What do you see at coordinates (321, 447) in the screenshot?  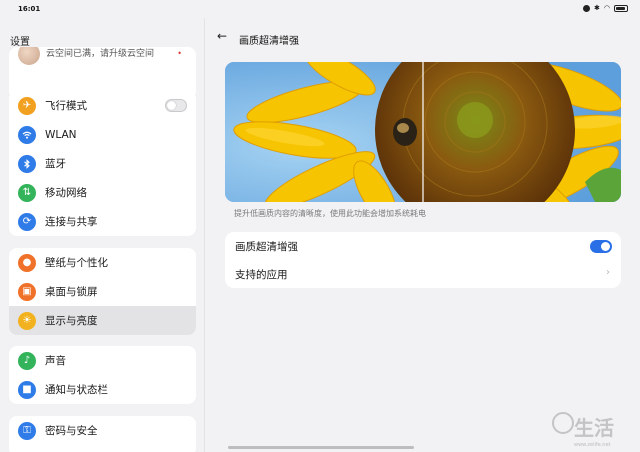 I see `home-indicator` at bounding box center [321, 447].